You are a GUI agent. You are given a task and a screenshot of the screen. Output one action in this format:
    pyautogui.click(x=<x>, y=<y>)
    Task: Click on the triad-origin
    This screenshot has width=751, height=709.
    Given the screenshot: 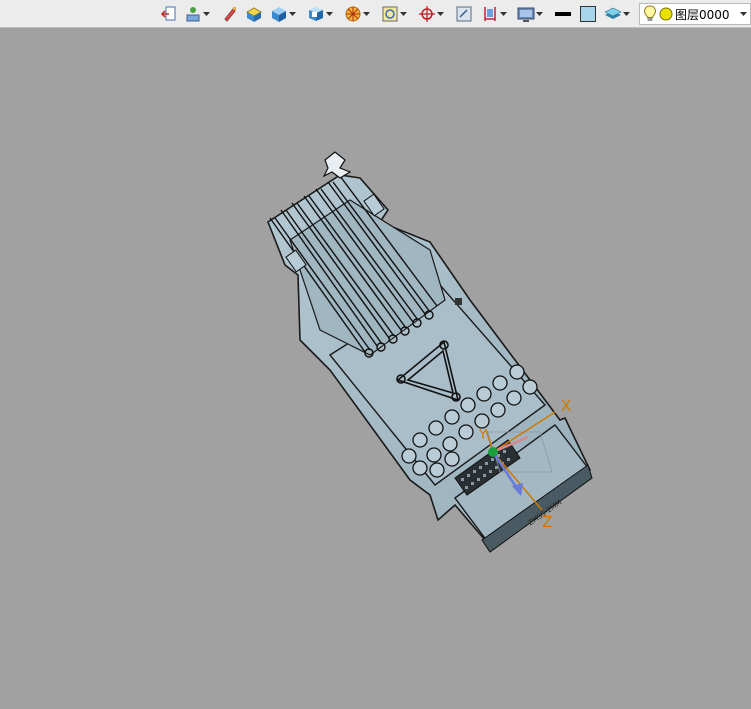 What is the action you would take?
    pyautogui.click(x=493, y=452)
    